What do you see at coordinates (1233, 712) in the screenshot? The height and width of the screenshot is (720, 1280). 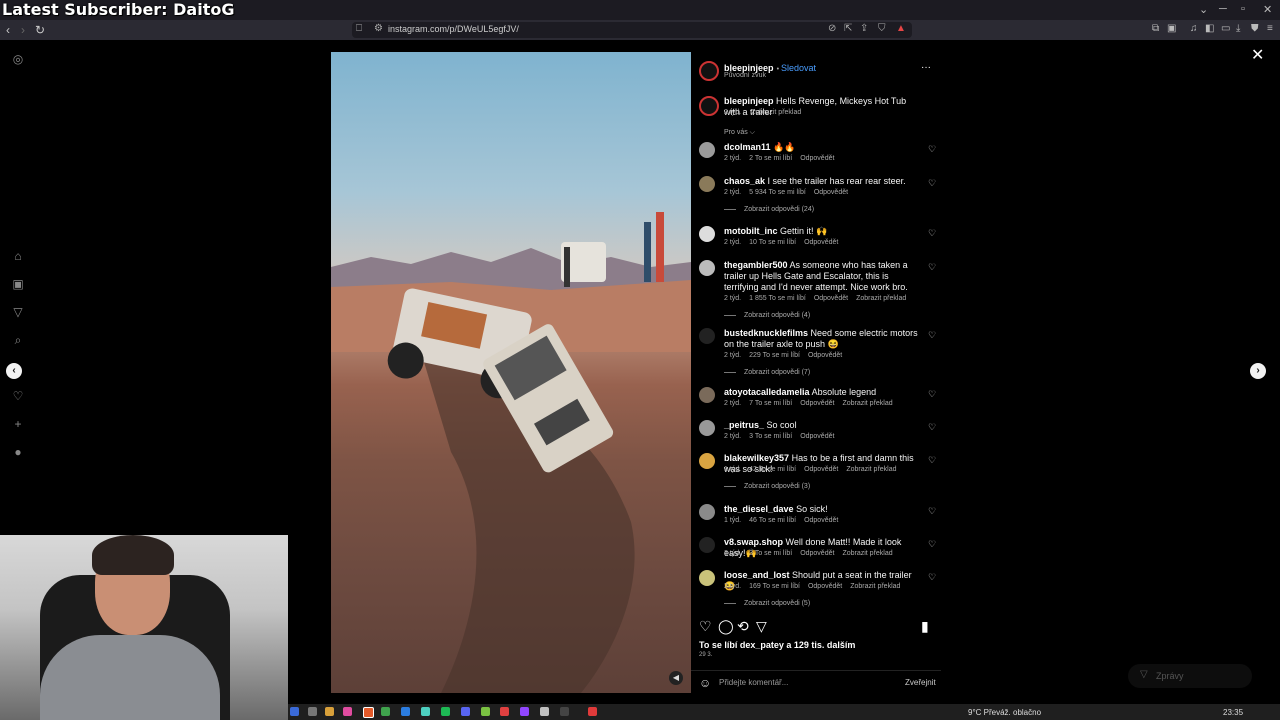 I see `clock: 23:35` at bounding box center [1233, 712].